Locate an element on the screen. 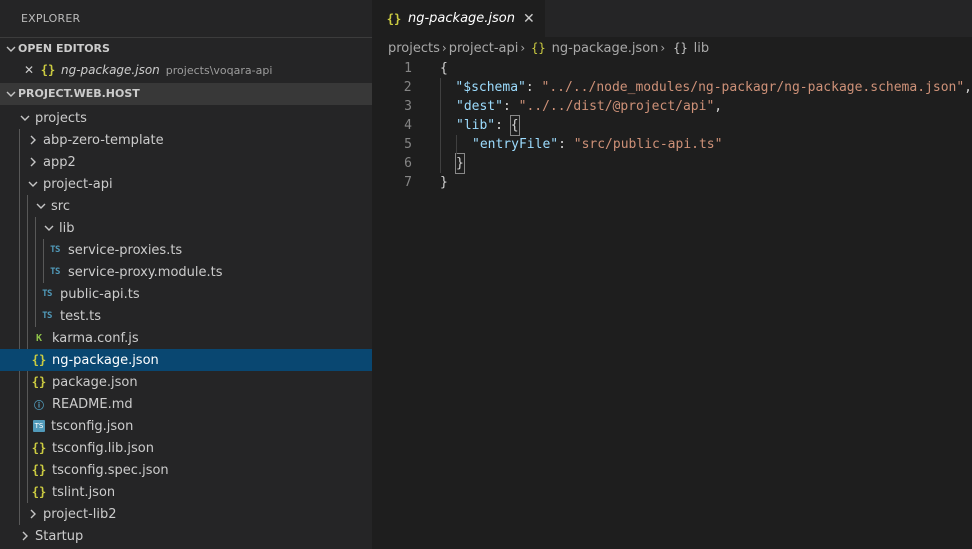  tab-ng-package-json: {} ng-package.json ✕ is located at coordinates (458, 18).